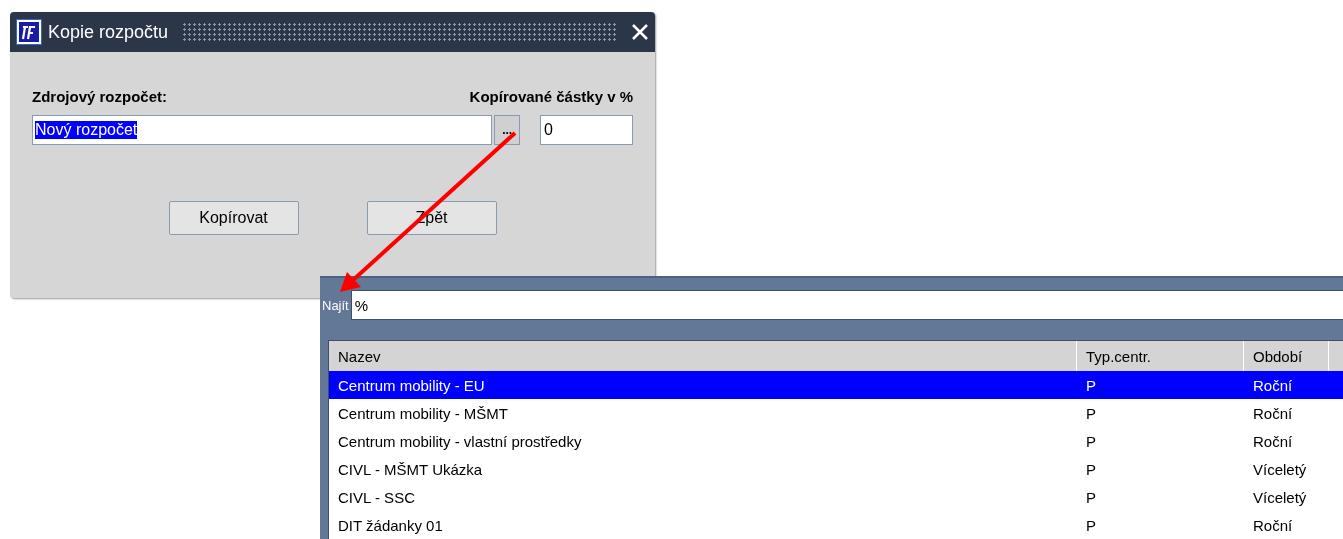 Image resolution: width=1343 pixels, height=539 pixels. Describe the element at coordinates (233, 218) in the screenshot. I see `dialog-button: Kopírovat` at that location.